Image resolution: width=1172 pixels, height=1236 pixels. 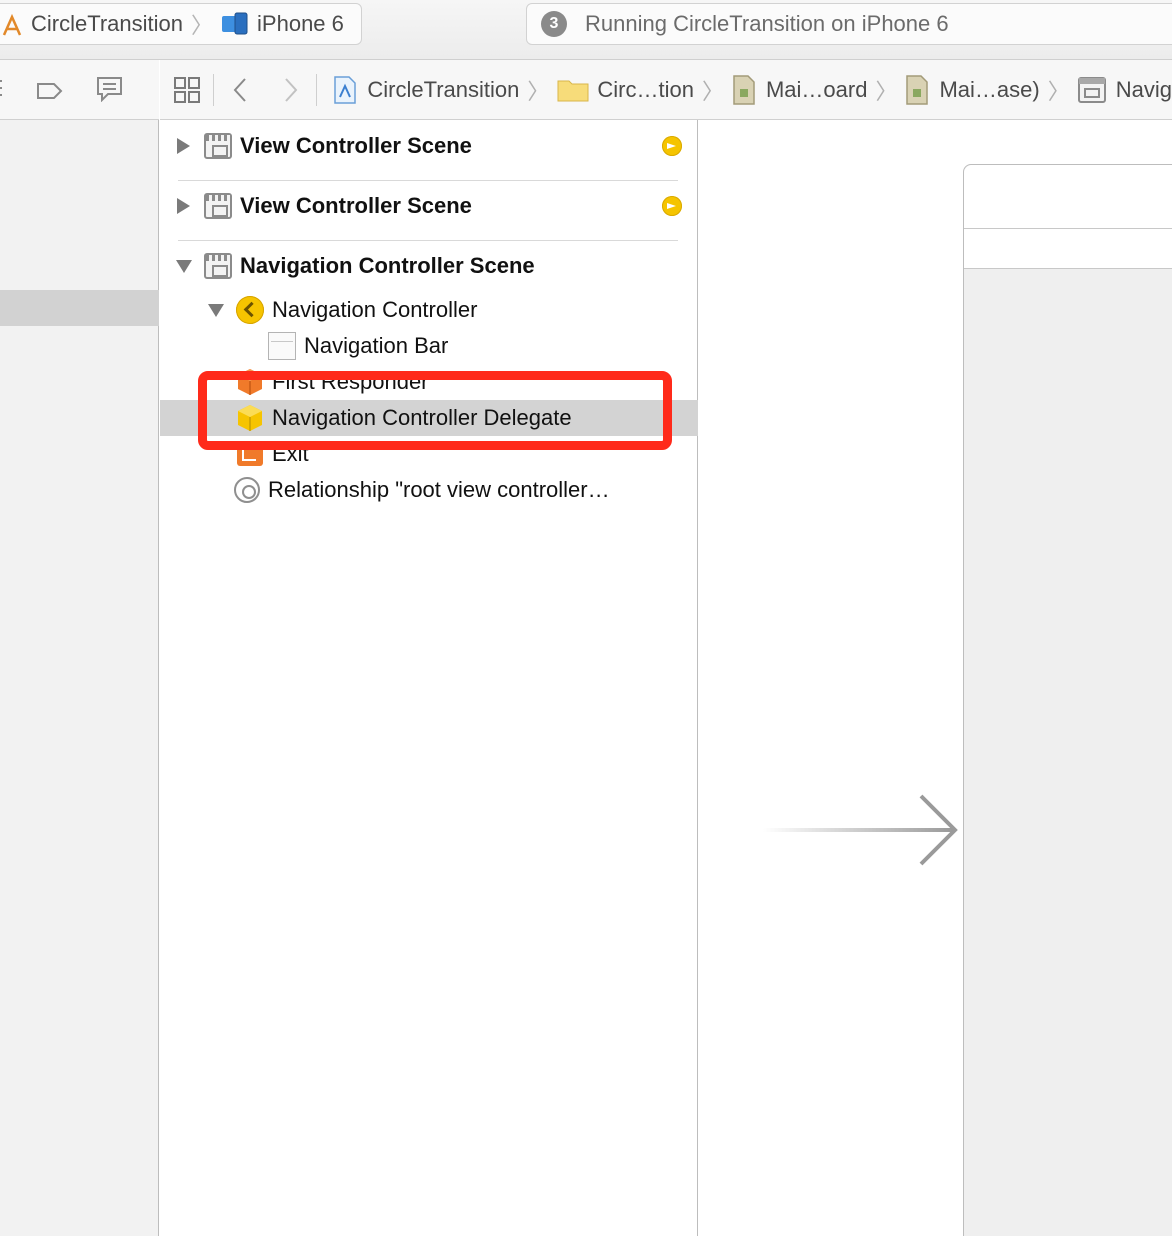 I want to click on breadcrumb-label: Circ…tion, so click(x=645, y=89).